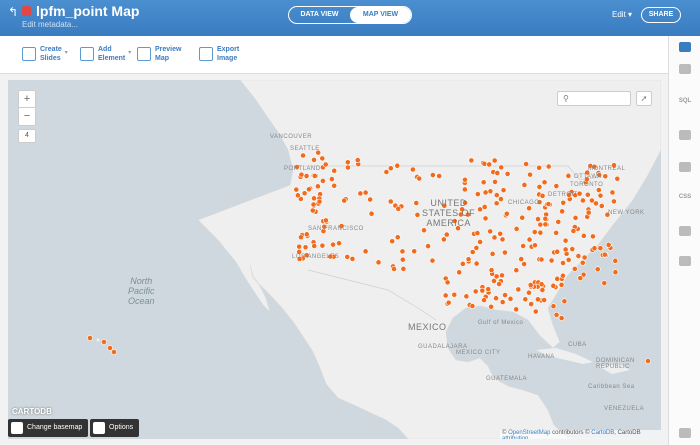  What do you see at coordinates (115, 428) in the screenshot?
I see `options-button: Options` at bounding box center [115, 428].